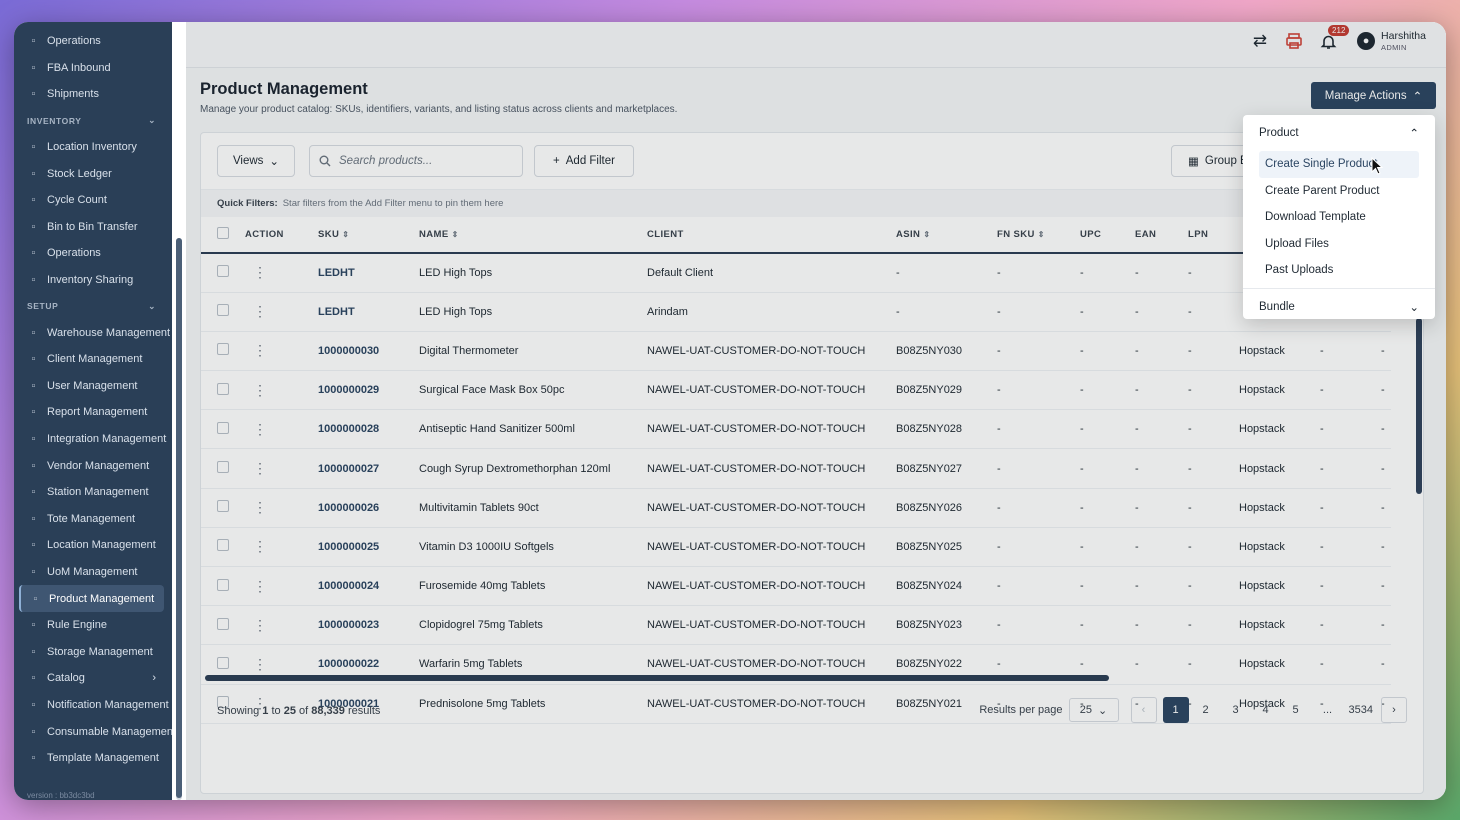  I want to click on page-1: 1, so click(1175, 710).